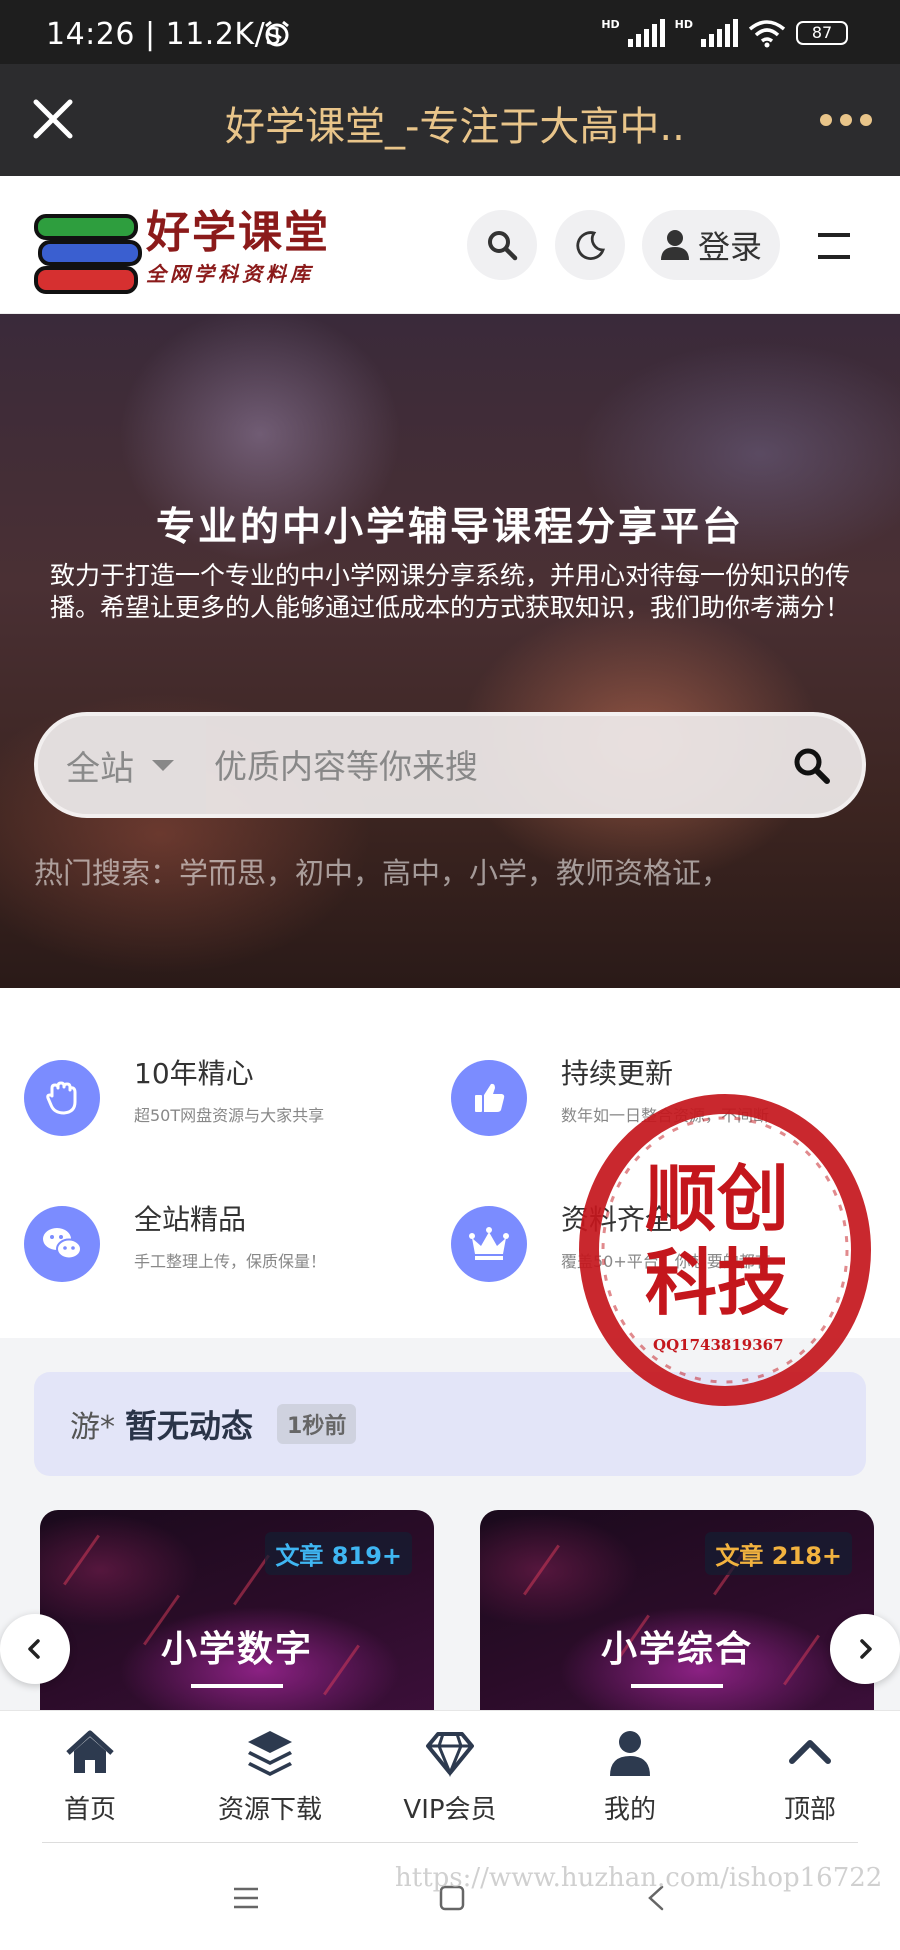 This screenshot has width=900, height=1950. I want to click on hot-search: 热门搜索：学而思，初中，高中，小学，教师资格证，, so click(382, 871).